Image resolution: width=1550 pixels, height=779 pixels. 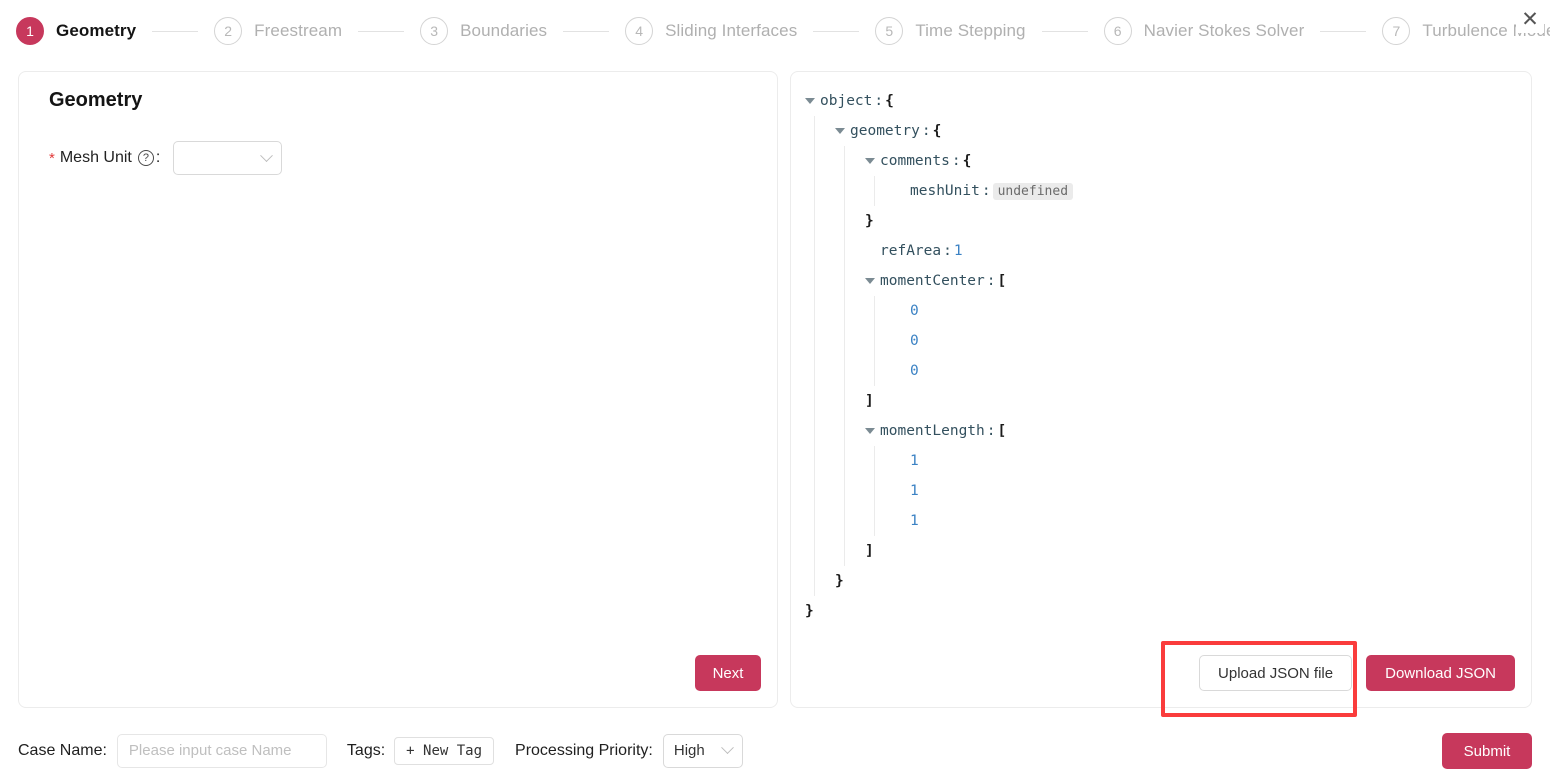 What do you see at coordinates (846, 101) in the screenshot?
I see `json-key: object` at bounding box center [846, 101].